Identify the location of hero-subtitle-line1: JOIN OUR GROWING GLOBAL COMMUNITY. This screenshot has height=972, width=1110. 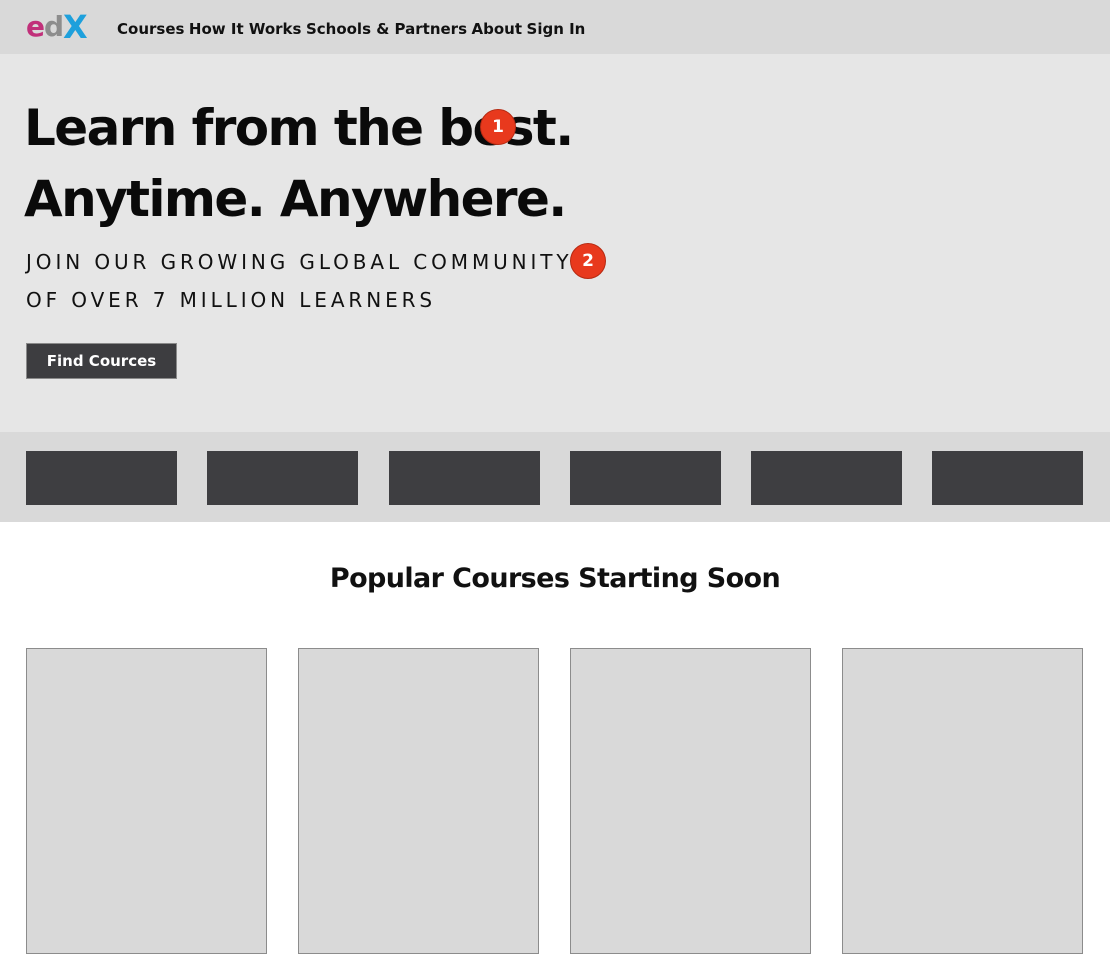
(299, 262).